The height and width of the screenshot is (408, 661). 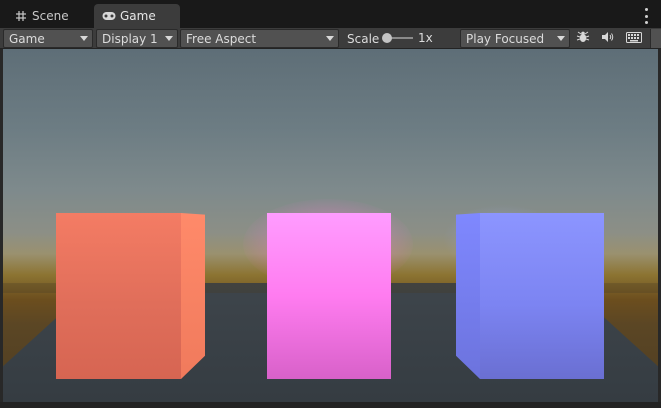 I want to click on tab-game-label: Game, so click(x=138, y=16).